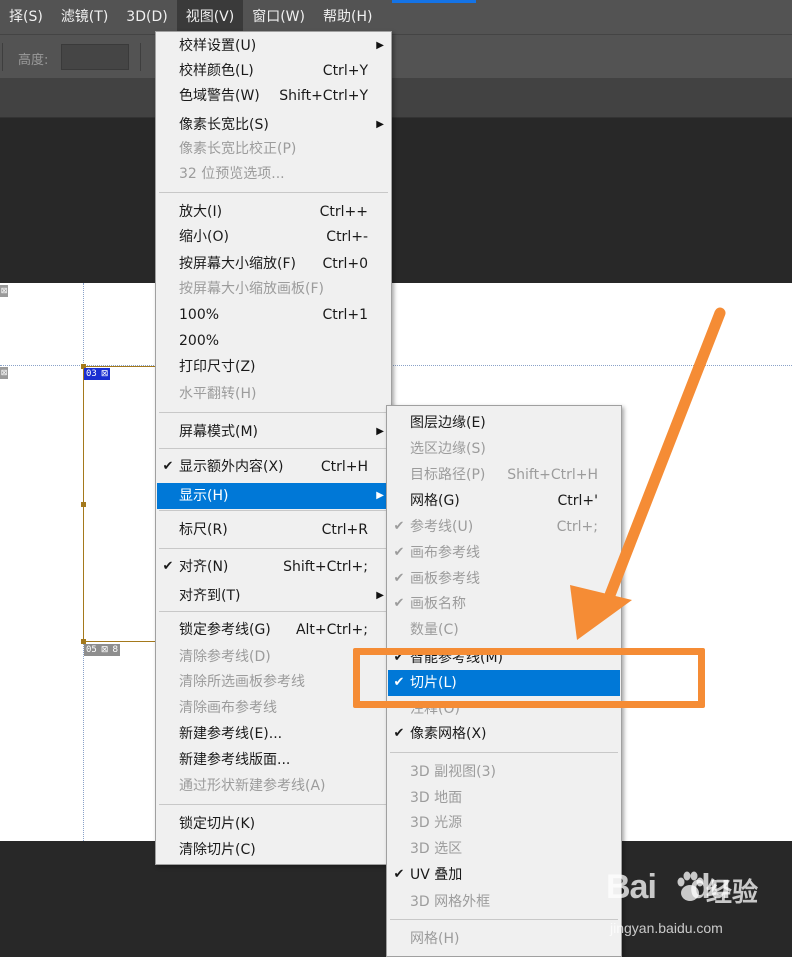 The width and height of the screenshot is (792, 957). Describe the element at coordinates (102, 650) in the screenshot. I see `slice-badge-05: 05 ⊠ 8` at that location.